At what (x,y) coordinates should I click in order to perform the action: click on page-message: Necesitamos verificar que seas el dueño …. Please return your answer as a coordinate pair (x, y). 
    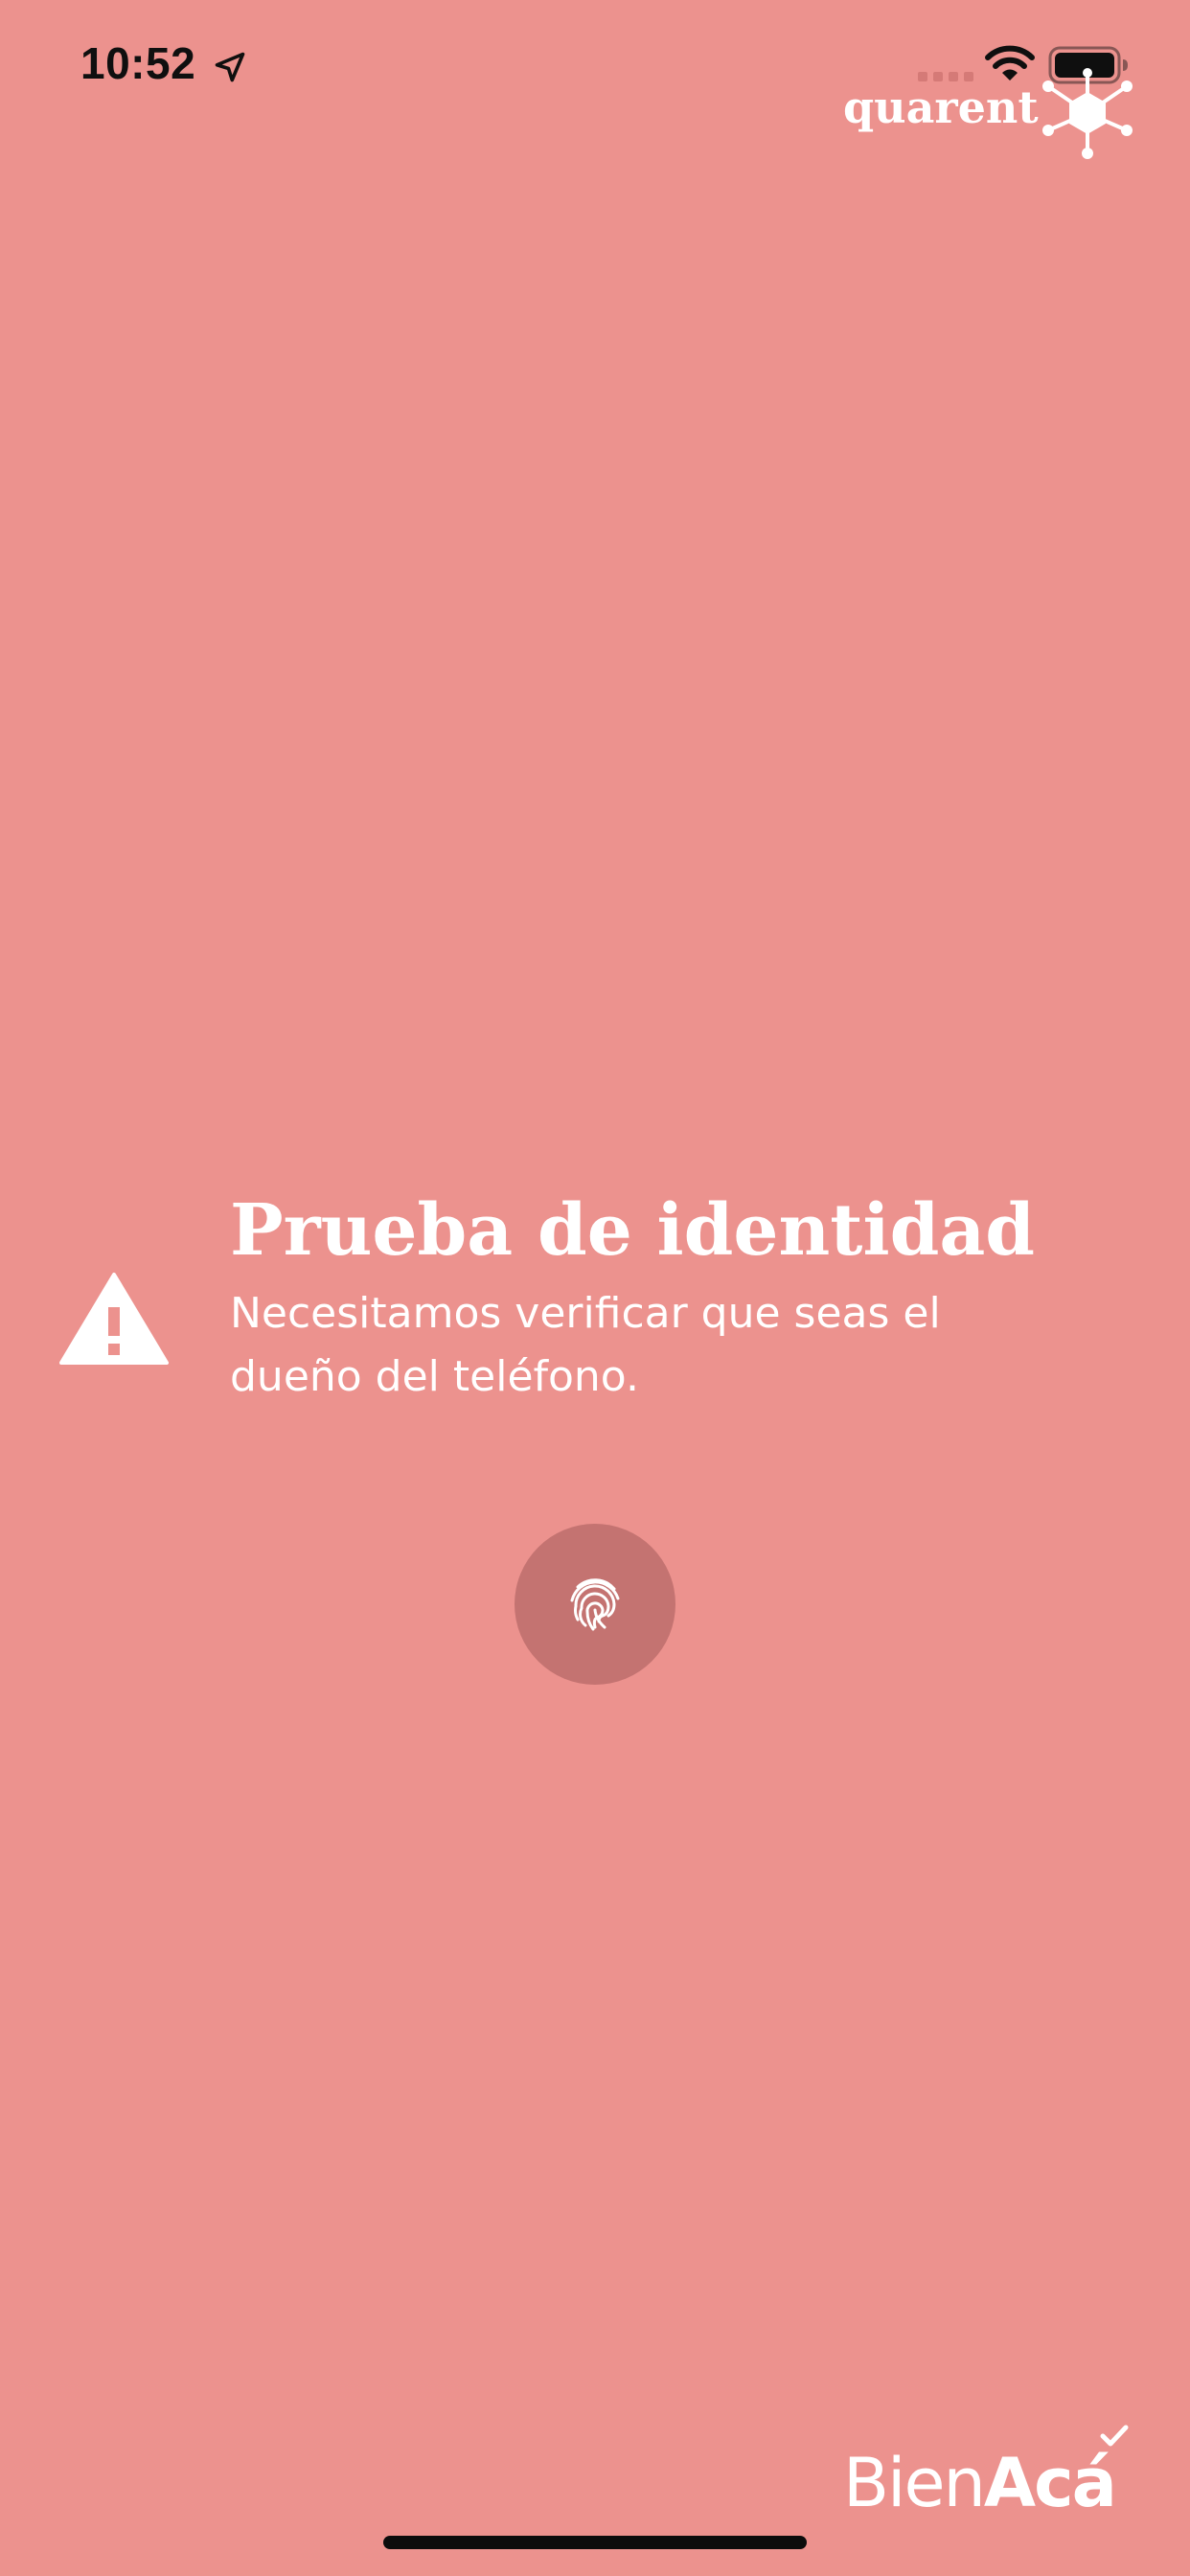
    Looking at the image, I should click on (586, 1345).